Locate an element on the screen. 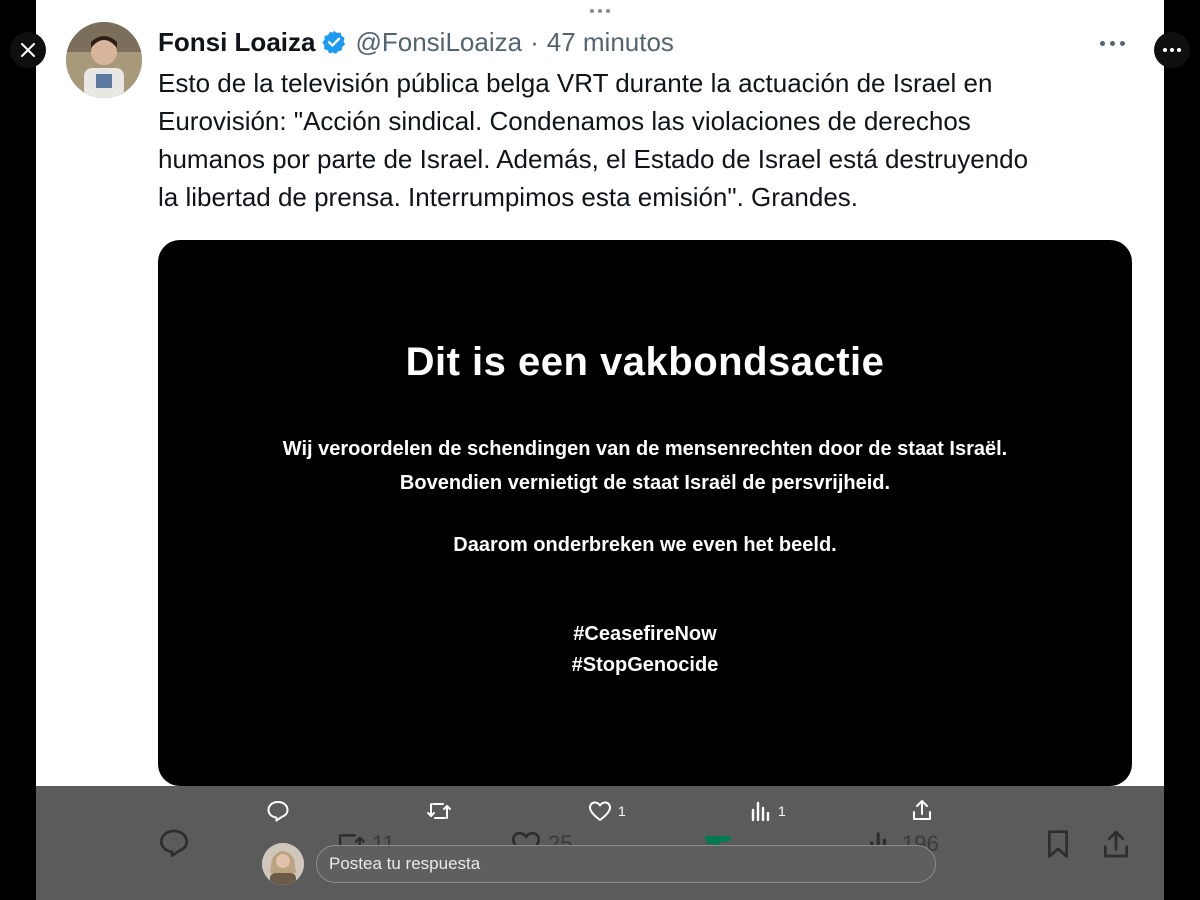  close-button is located at coordinates (28, 50).